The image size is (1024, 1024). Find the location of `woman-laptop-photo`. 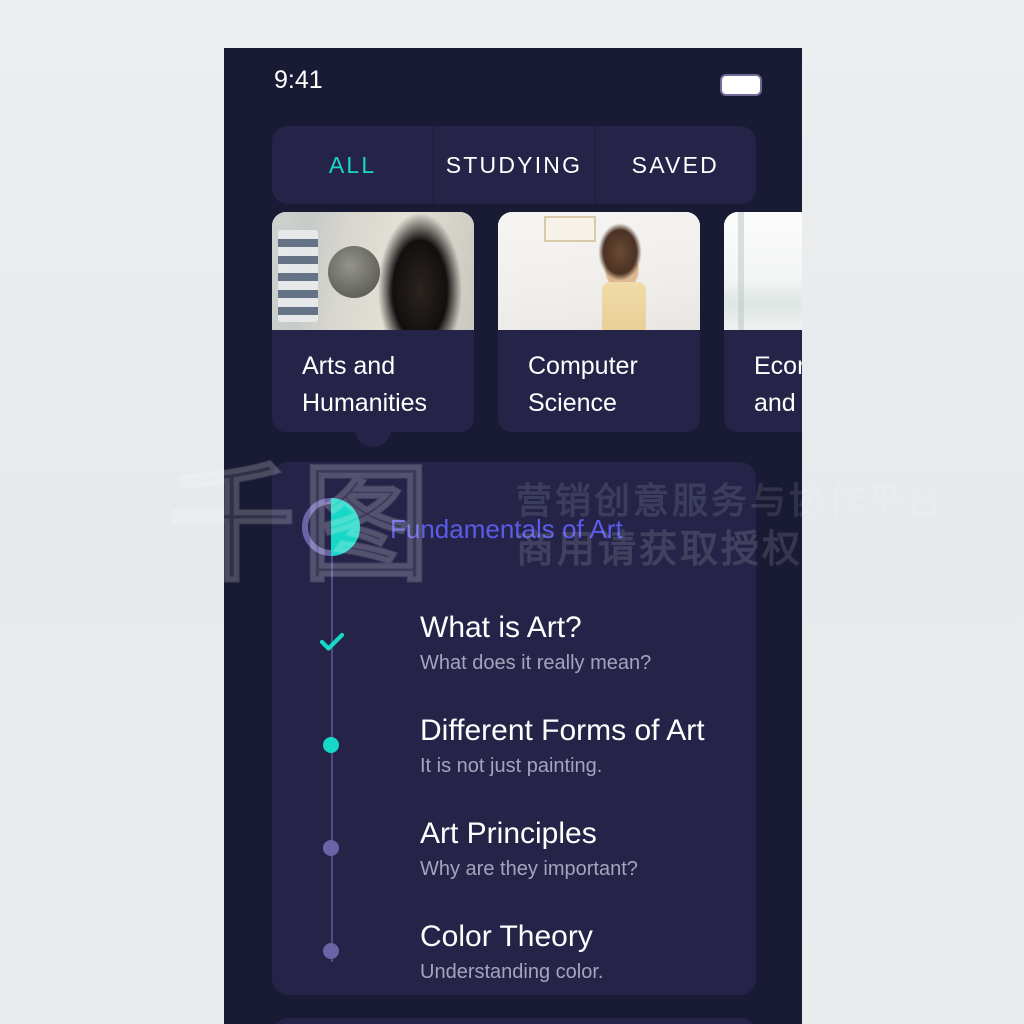

woman-laptop-photo is located at coordinates (599, 271).